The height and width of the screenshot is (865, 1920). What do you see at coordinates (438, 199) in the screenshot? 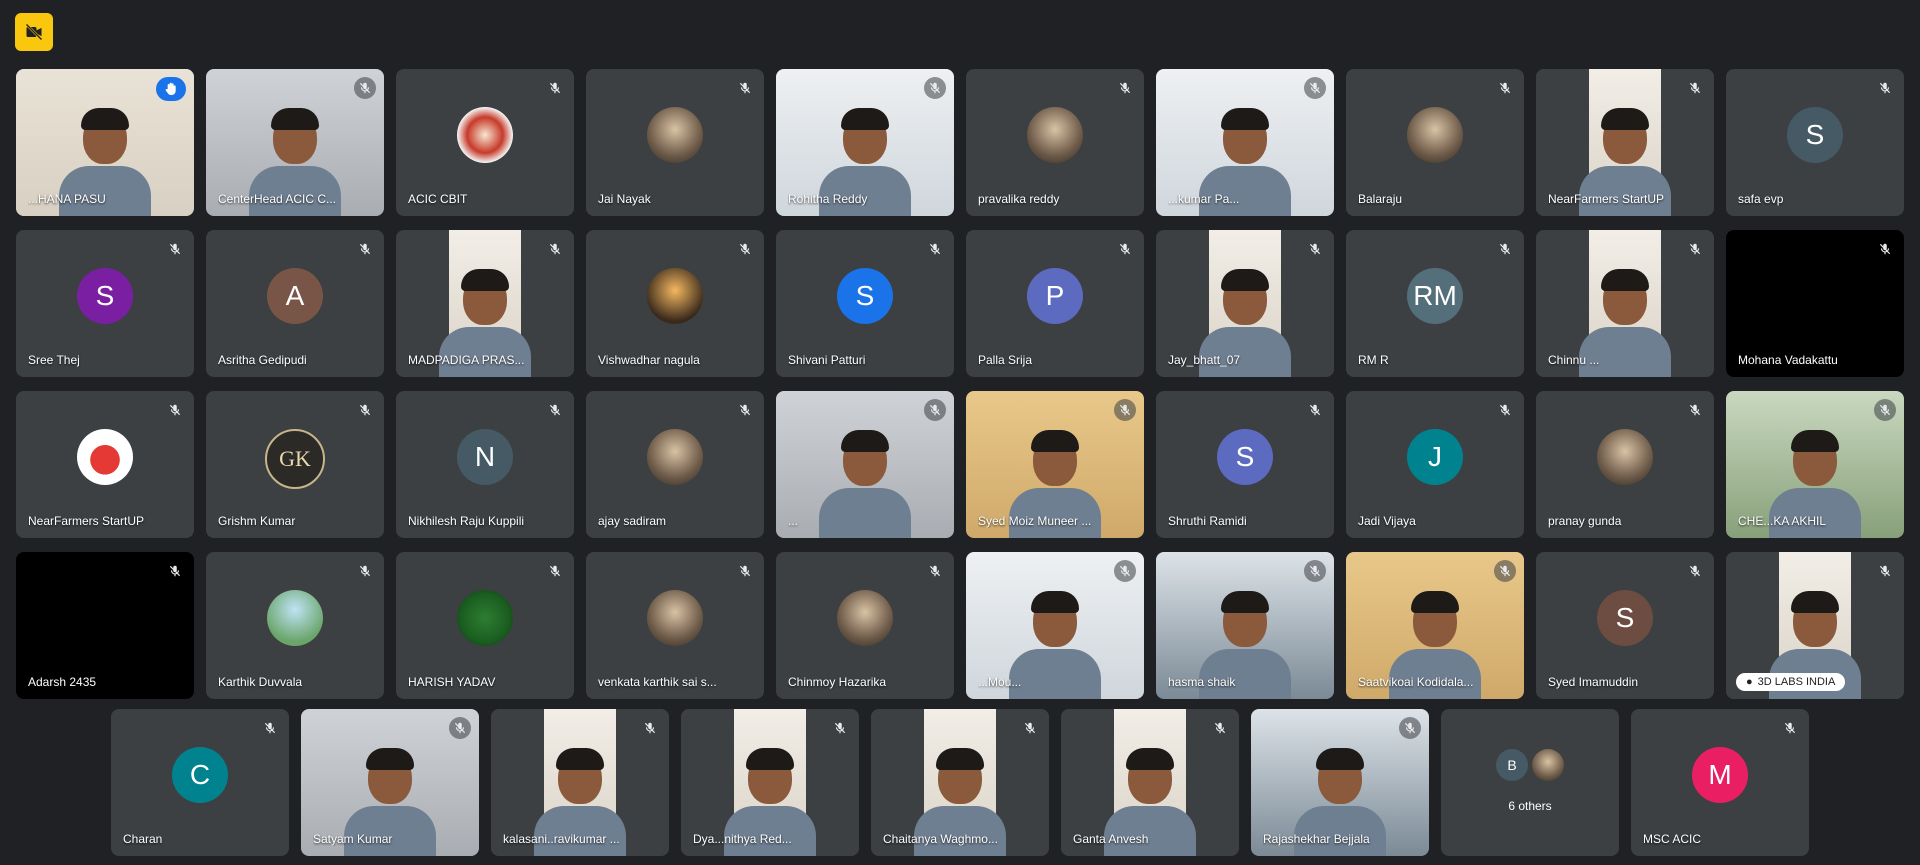
I see `participant-name: ACIC CBIT` at bounding box center [438, 199].